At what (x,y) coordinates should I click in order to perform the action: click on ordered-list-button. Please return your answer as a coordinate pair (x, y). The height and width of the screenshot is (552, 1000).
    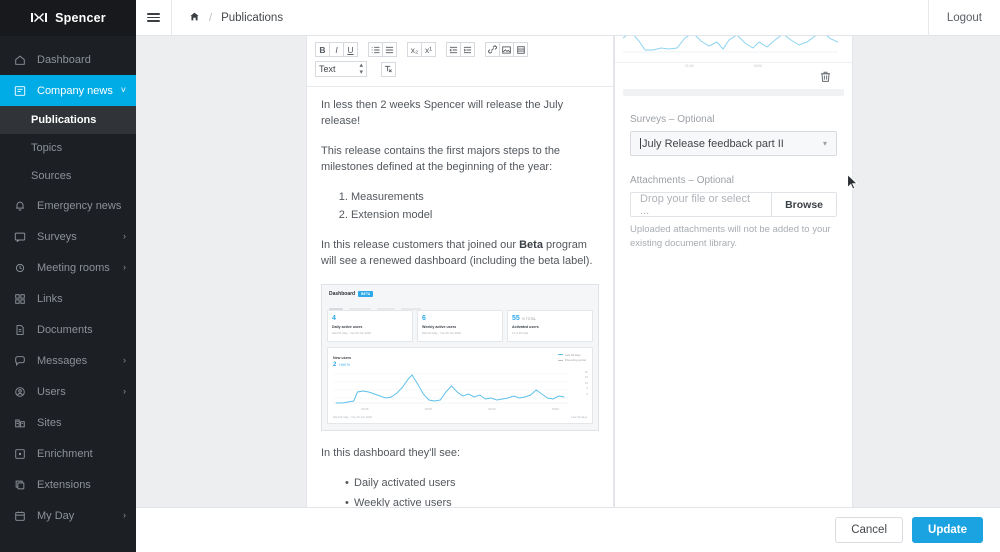
    Looking at the image, I should click on (375, 49).